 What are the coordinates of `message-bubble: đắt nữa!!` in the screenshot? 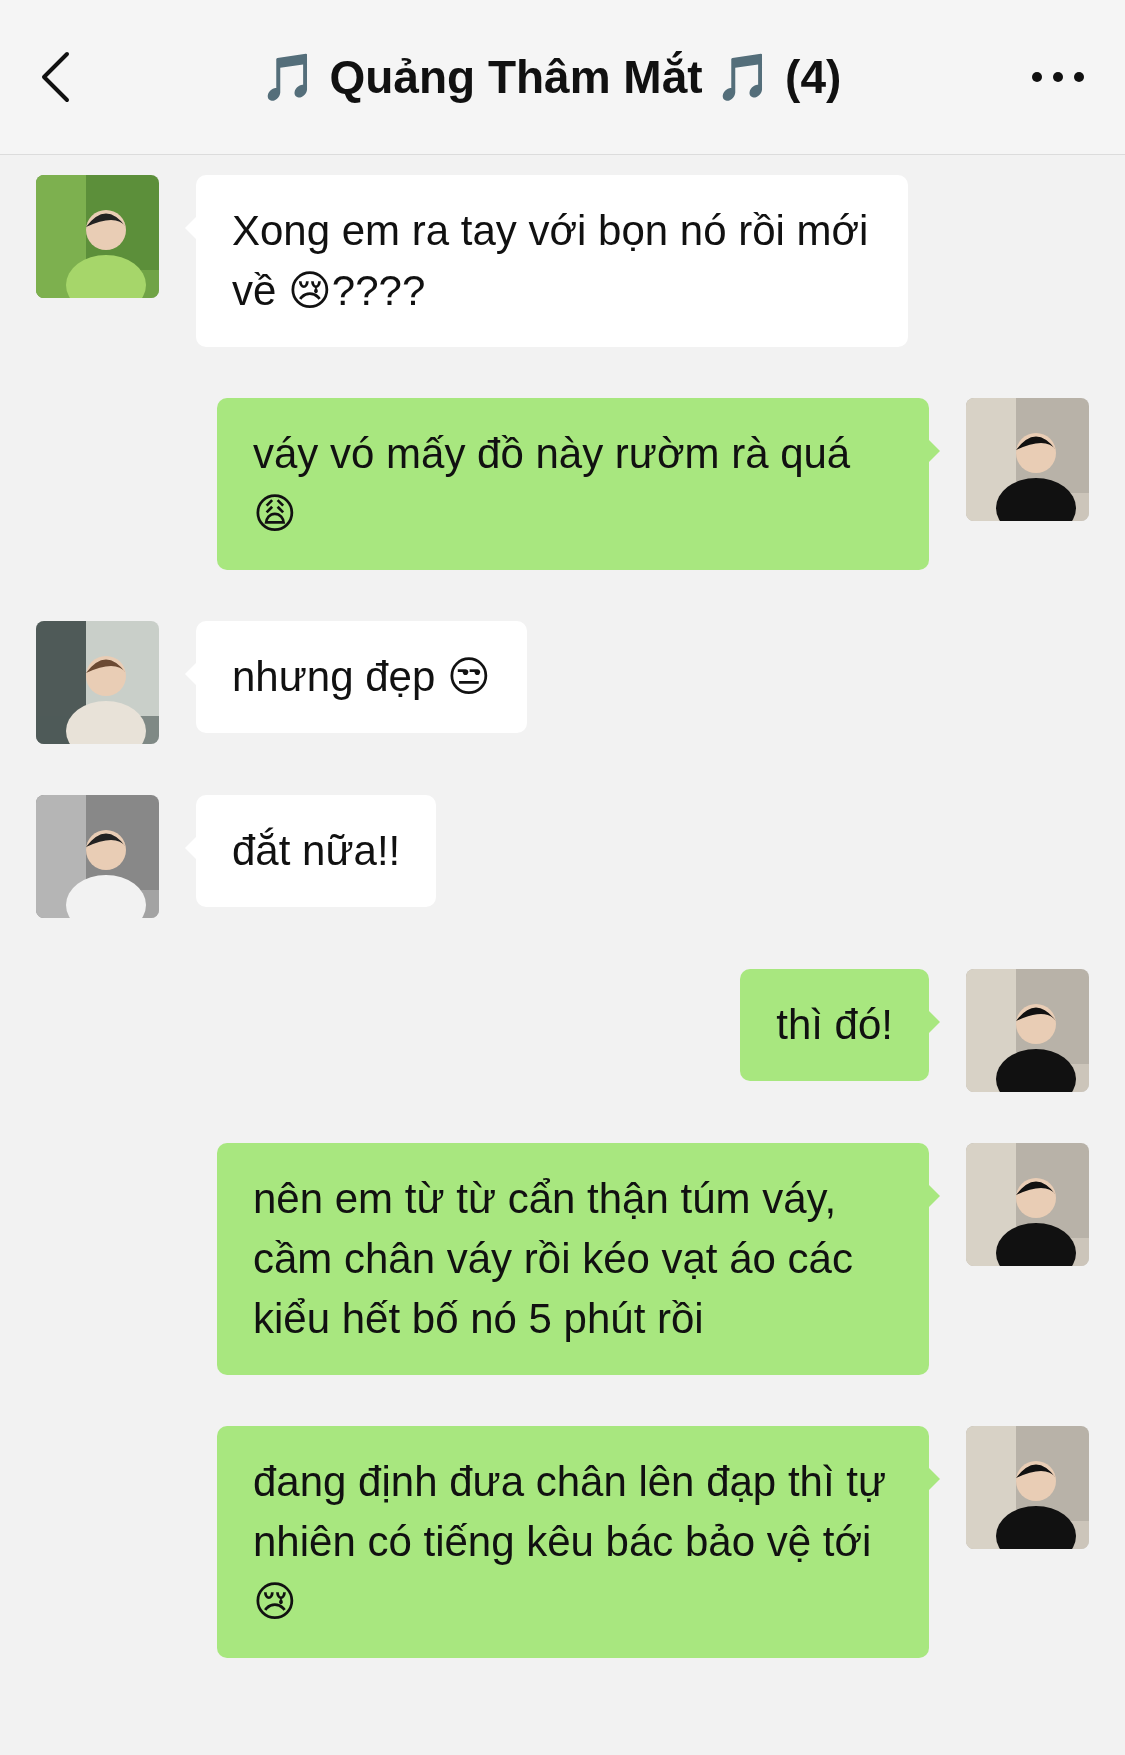 It's located at (316, 851).